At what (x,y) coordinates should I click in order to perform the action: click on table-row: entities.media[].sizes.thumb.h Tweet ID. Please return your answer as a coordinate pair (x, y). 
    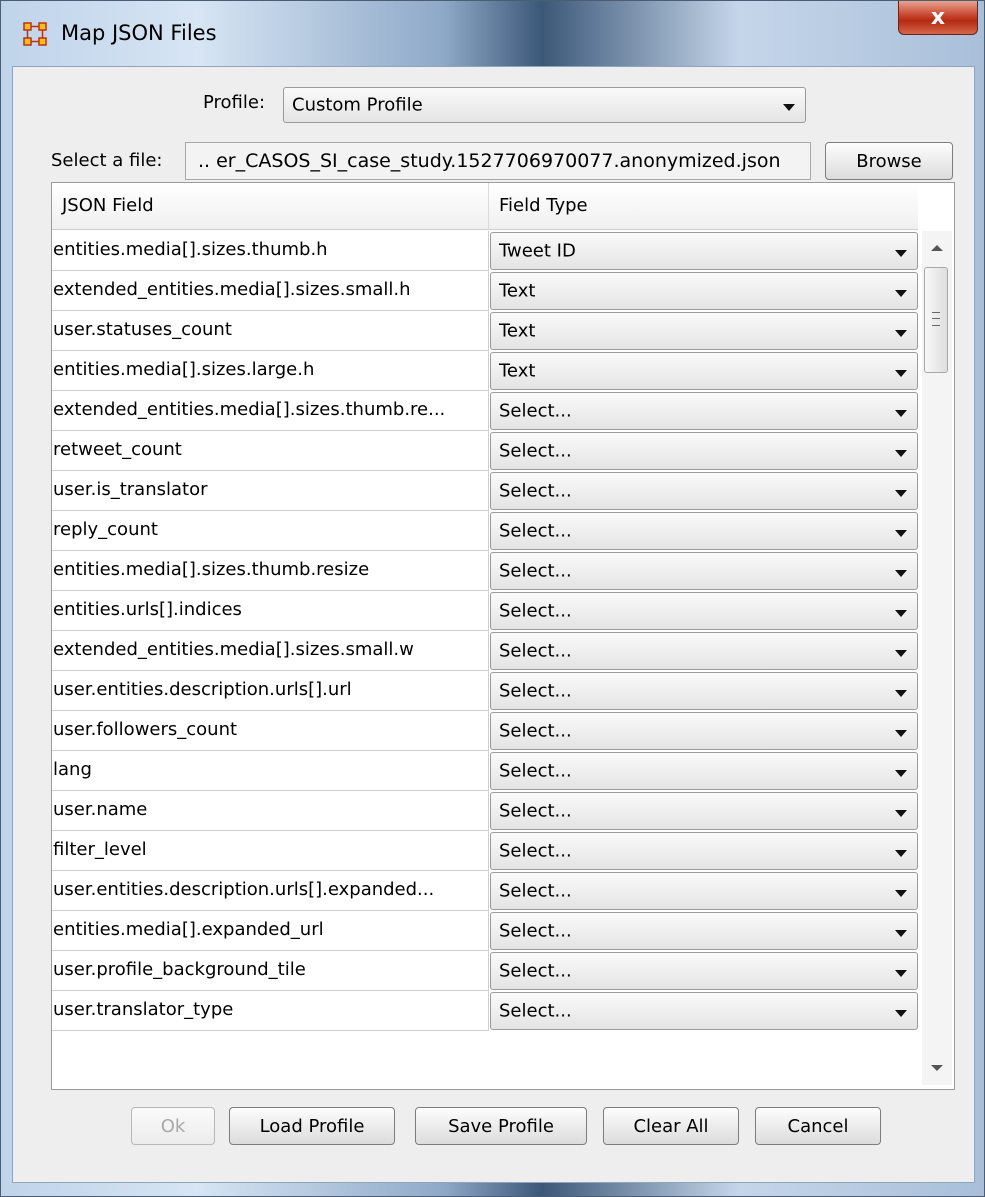
    Looking at the image, I should click on (485, 251).